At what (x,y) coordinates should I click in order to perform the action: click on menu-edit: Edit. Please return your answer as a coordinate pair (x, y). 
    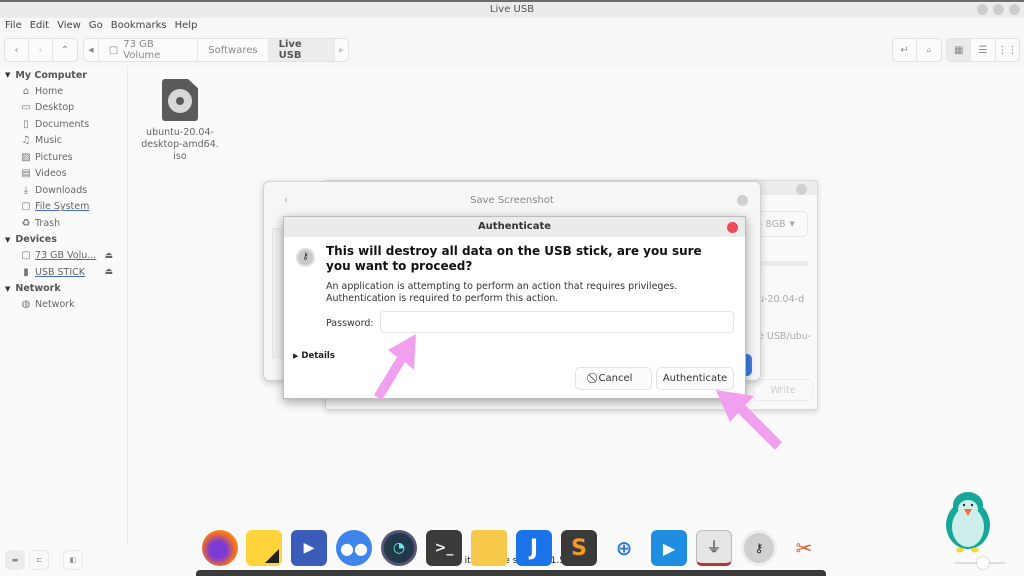
    Looking at the image, I should click on (39, 26).